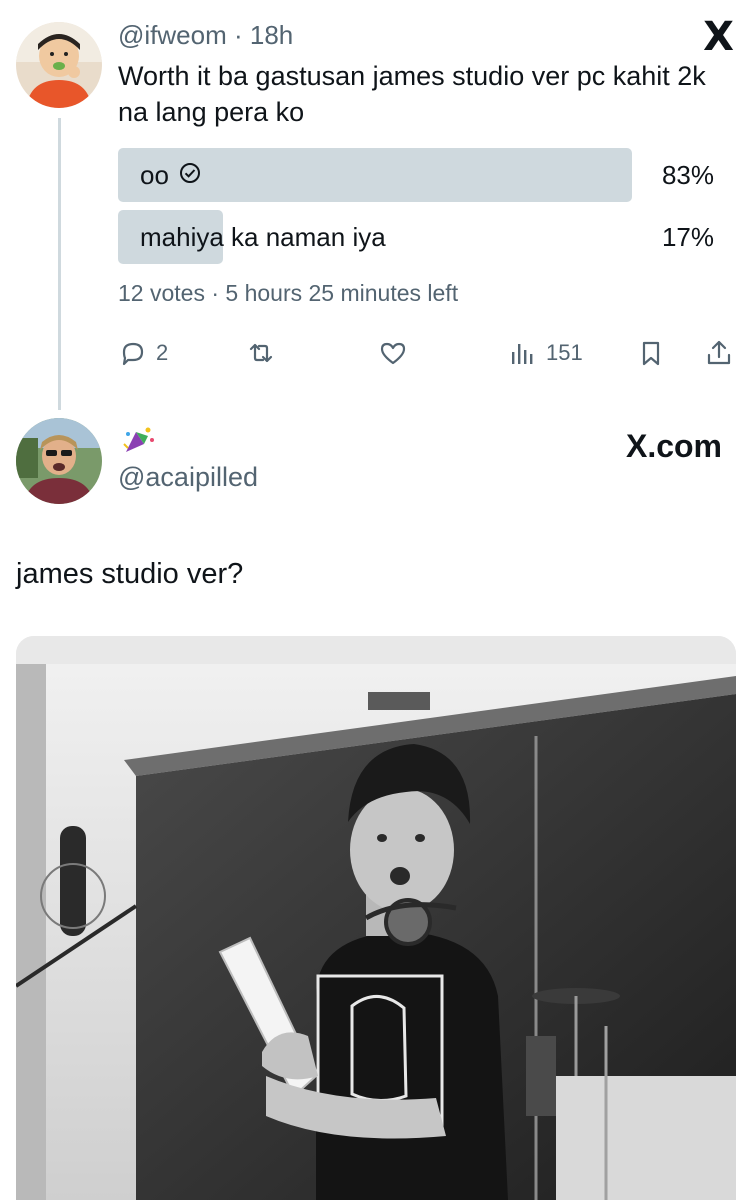 The image size is (752, 1200). What do you see at coordinates (59, 264) in the screenshot?
I see `thread-line` at bounding box center [59, 264].